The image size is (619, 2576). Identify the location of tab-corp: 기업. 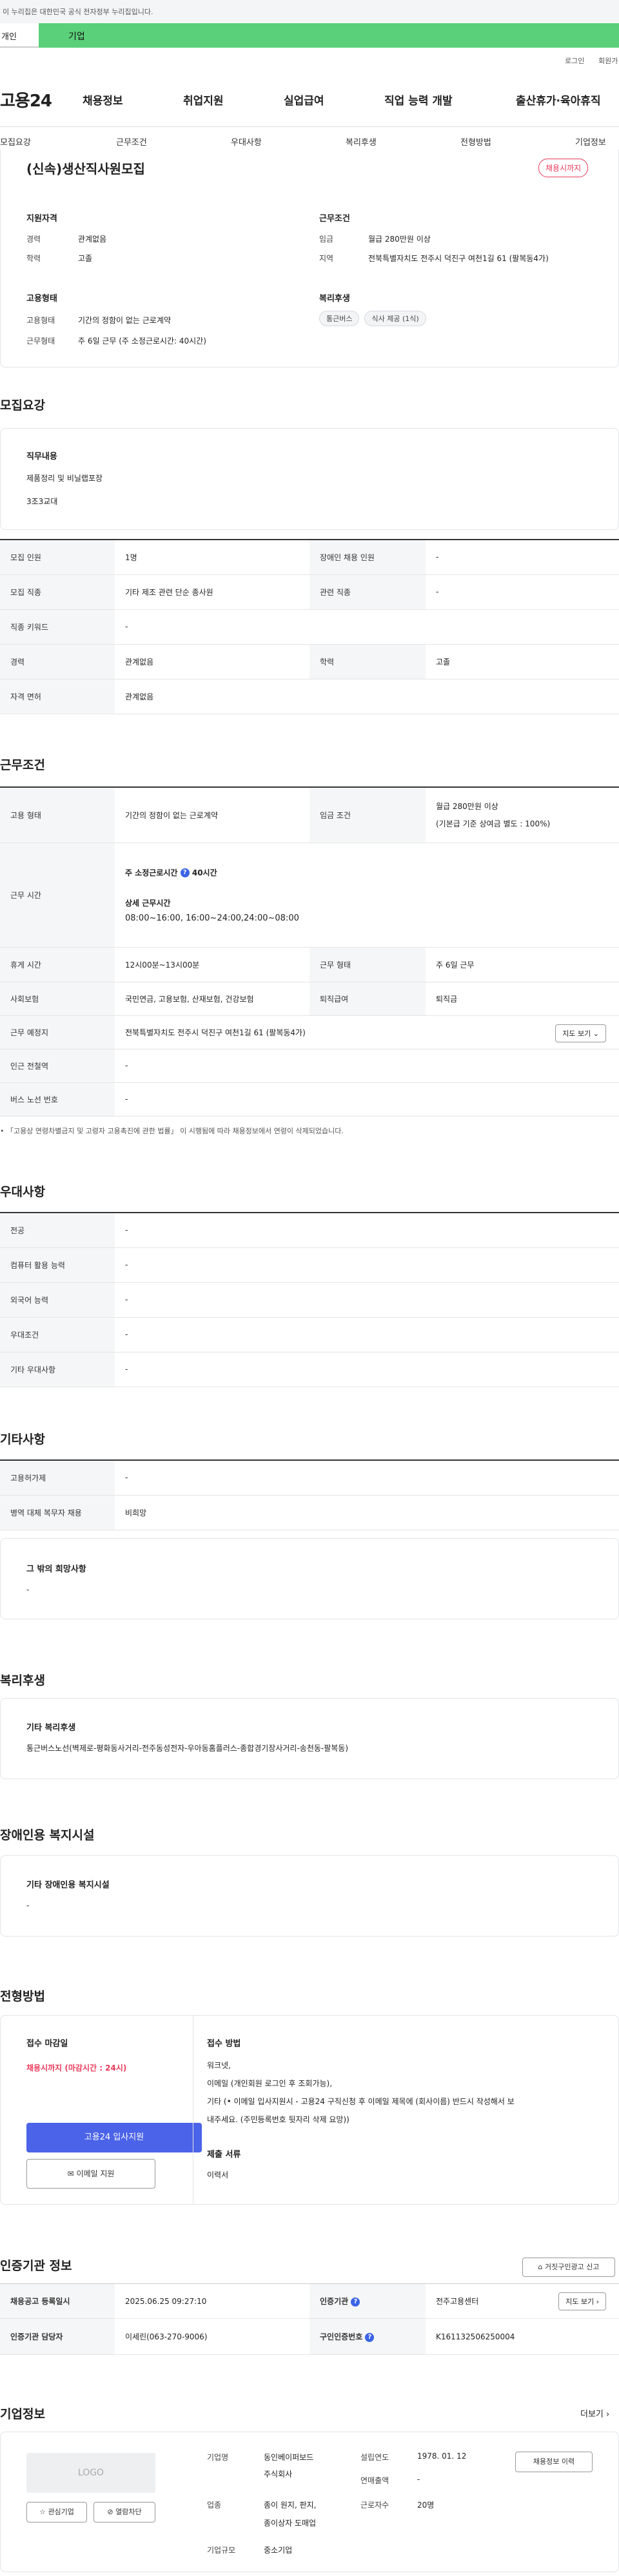
(329, 35).